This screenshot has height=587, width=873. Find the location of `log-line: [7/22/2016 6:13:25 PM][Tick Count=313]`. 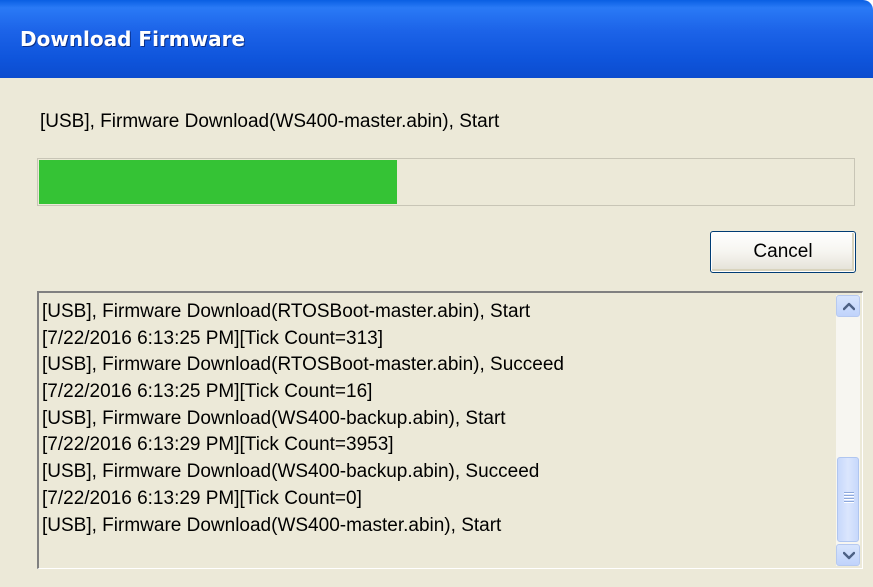

log-line: [7/22/2016 6:13:25 PM][Tick Count=313] is located at coordinates (212, 338).